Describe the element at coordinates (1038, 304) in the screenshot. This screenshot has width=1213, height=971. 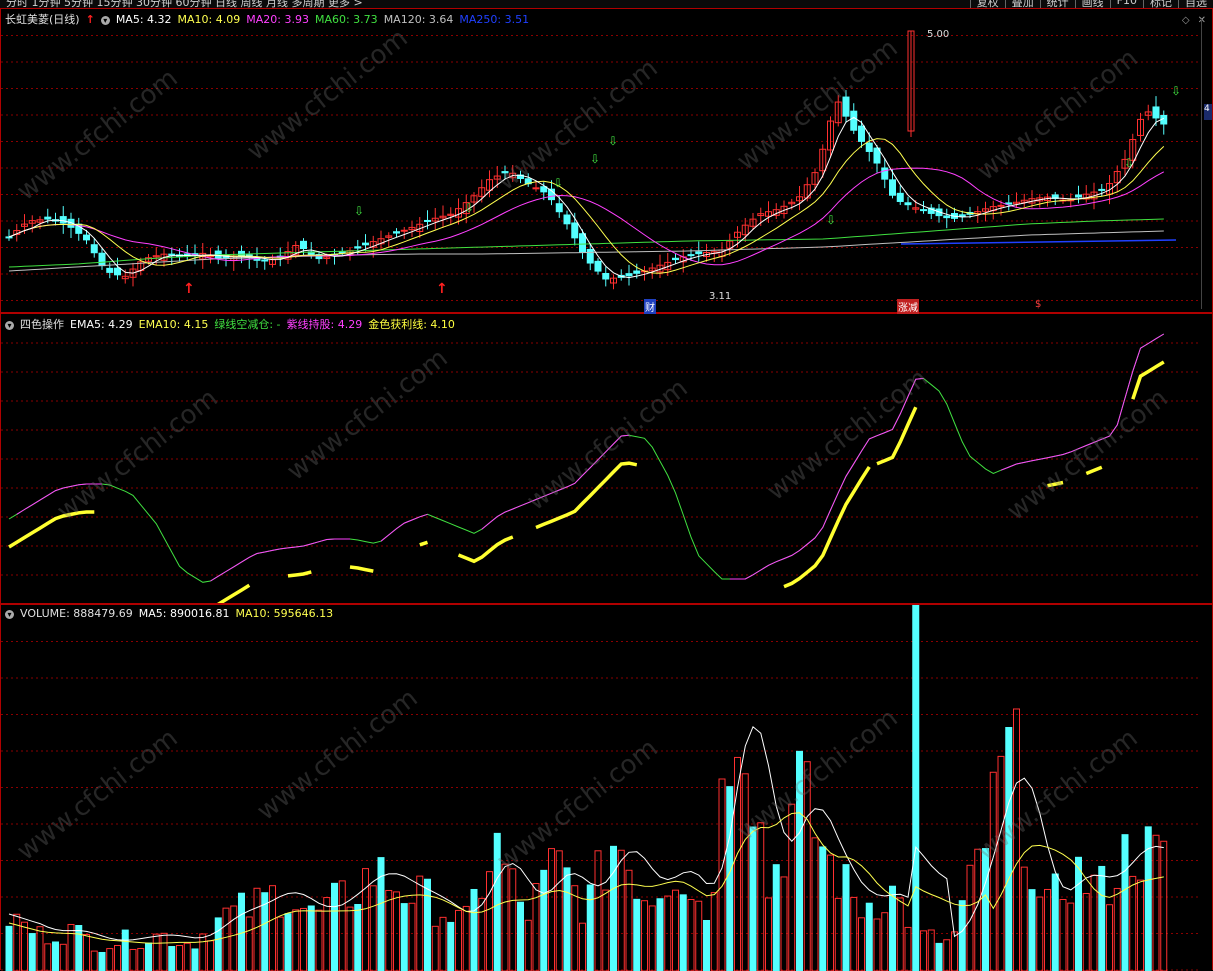
I see `dollar-marker: $` at that location.